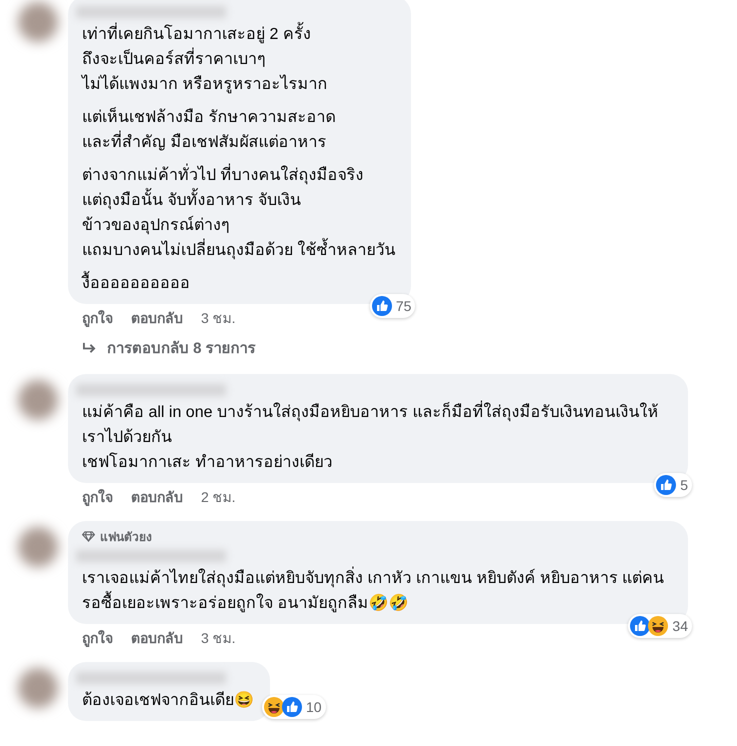 This screenshot has width=737, height=746. Describe the element at coordinates (168, 700) in the screenshot. I see `comment-text: ต้องเจอเชฟจากอินเดีย😆` at that location.